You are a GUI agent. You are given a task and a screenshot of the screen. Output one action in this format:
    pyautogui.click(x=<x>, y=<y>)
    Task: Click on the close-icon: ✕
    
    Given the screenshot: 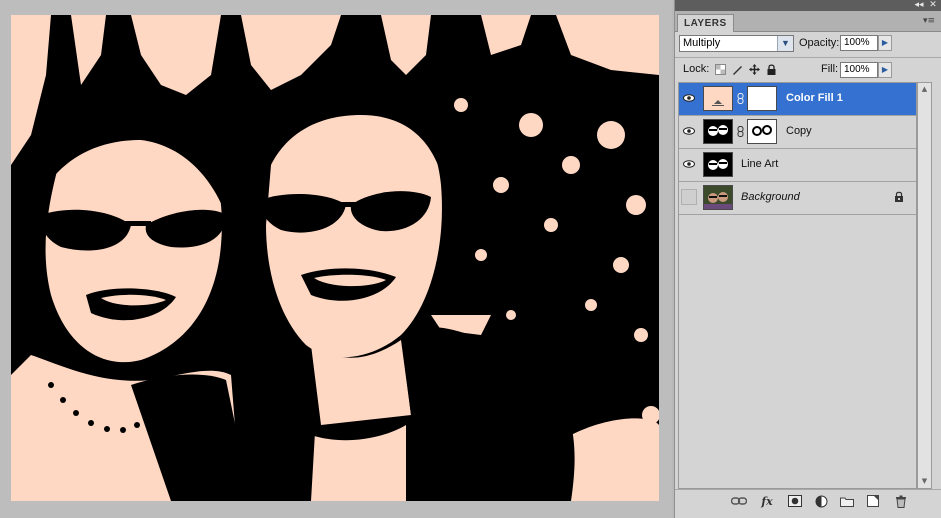 What is the action you would take?
    pyautogui.click(x=933, y=5)
    